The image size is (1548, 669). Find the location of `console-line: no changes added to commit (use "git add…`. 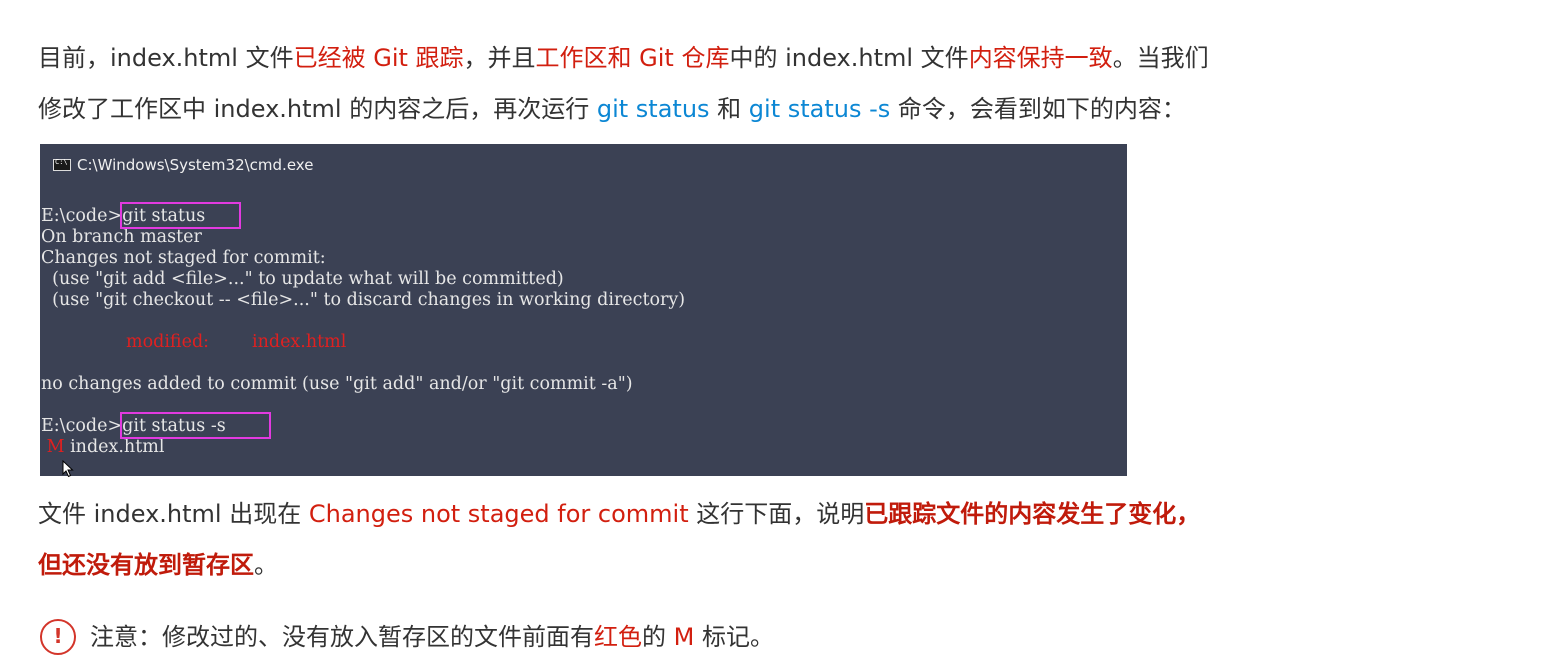

console-line: no changes added to commit (use "git add… is located at coordinates (337, 384).